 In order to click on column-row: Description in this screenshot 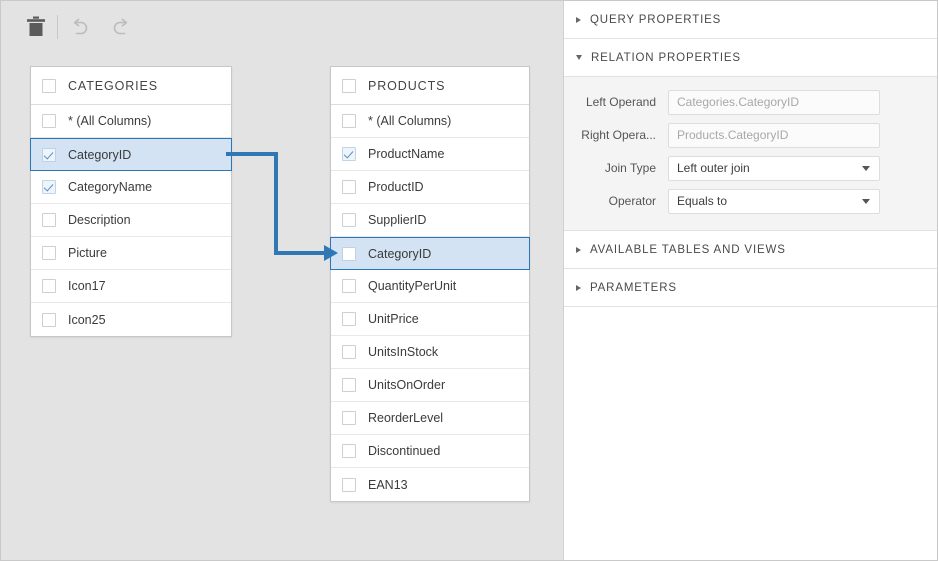, I will do `click(131, 220)`.